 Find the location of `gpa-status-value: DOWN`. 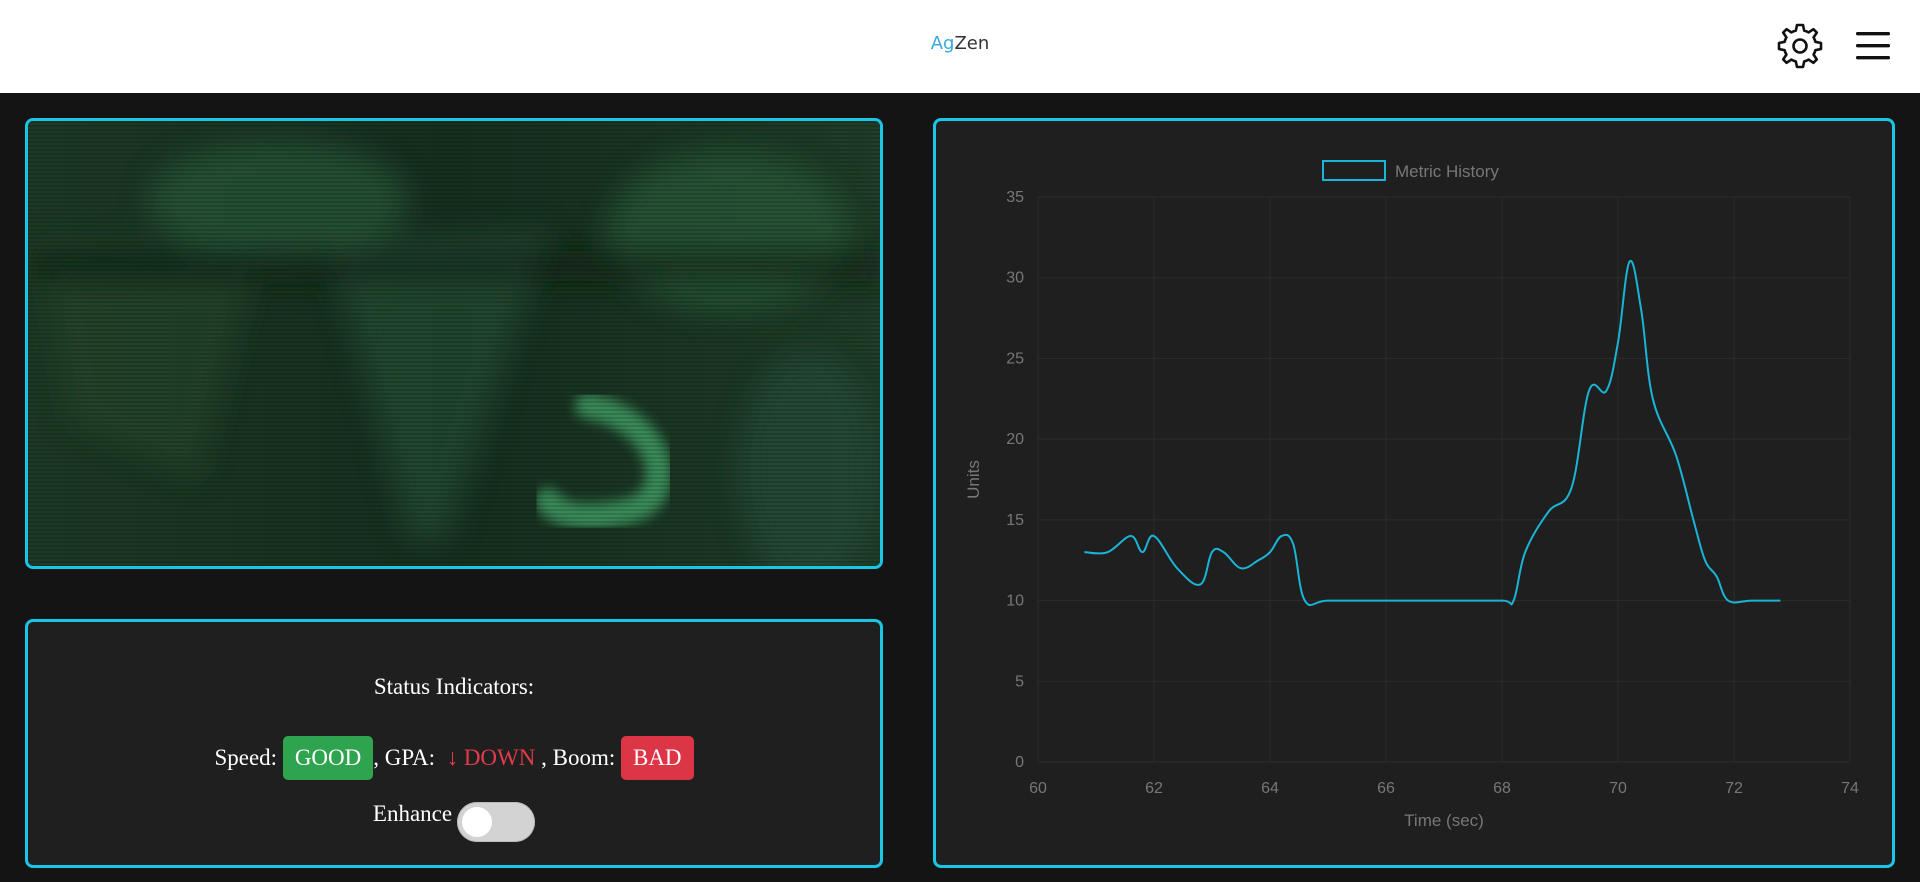

gpa-status-value: DOWN is located at coordinates (497, 757).